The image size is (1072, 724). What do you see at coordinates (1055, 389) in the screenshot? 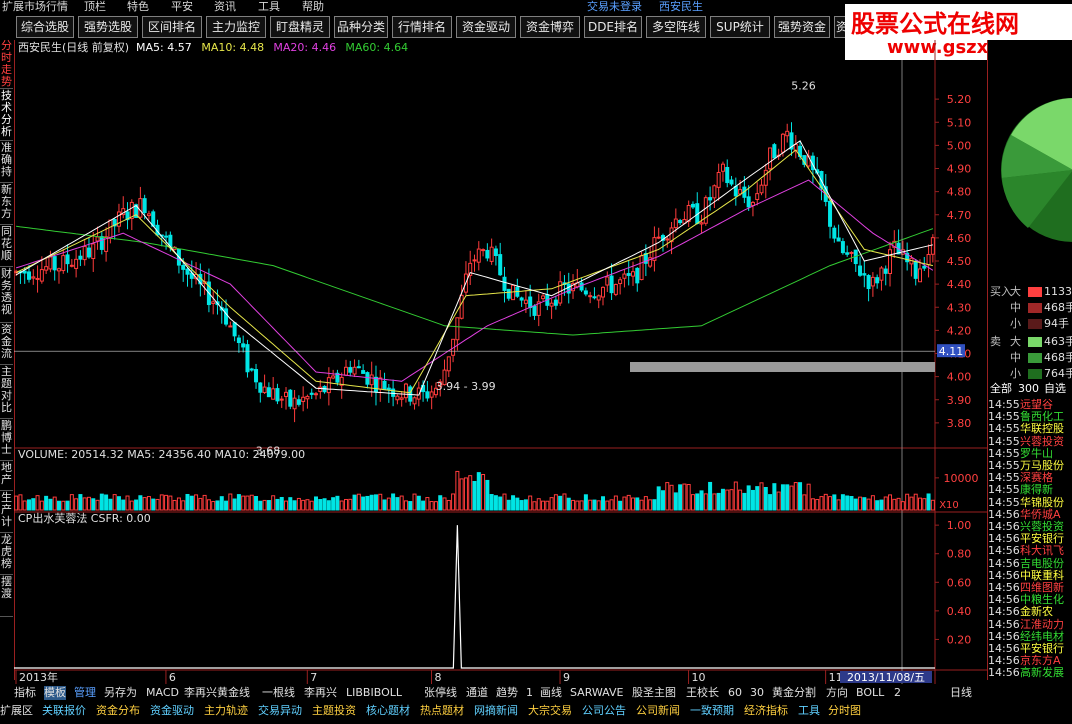
I see `quote-filter-watchlist: 自选` at bounding box center [1055, 389].